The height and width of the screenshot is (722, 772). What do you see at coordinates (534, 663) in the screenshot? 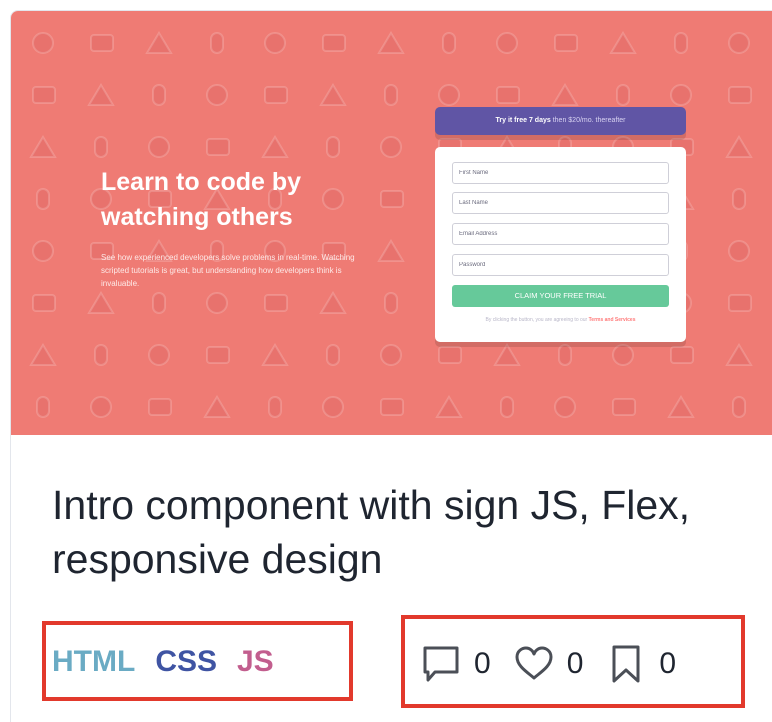
I see `heart-icon` at bounding box center [534, 663].